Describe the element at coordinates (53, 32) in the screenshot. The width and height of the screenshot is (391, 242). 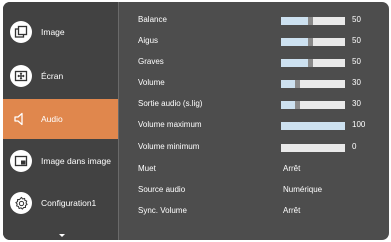
I see `sidebar-item-label: Image` at that location.